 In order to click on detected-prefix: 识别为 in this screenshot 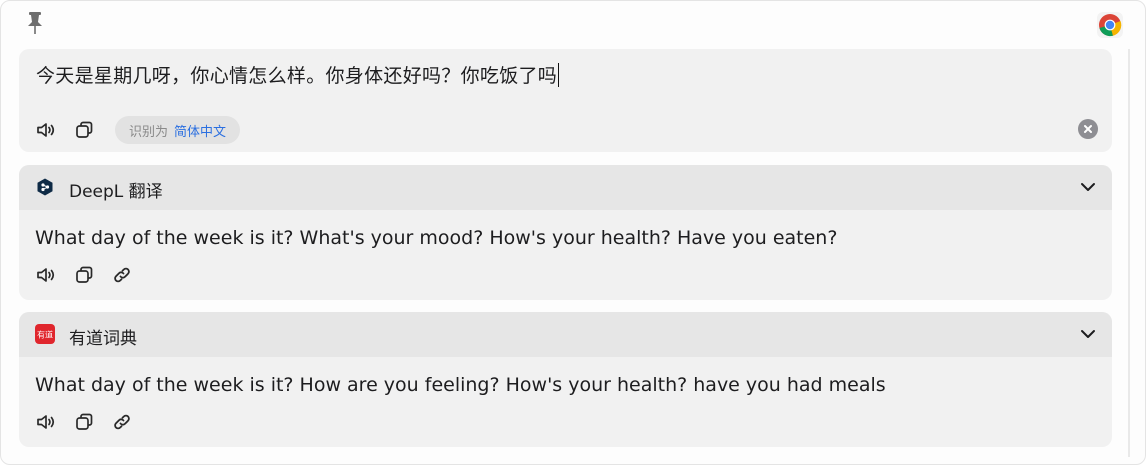, I will do `click(149, 132)`.